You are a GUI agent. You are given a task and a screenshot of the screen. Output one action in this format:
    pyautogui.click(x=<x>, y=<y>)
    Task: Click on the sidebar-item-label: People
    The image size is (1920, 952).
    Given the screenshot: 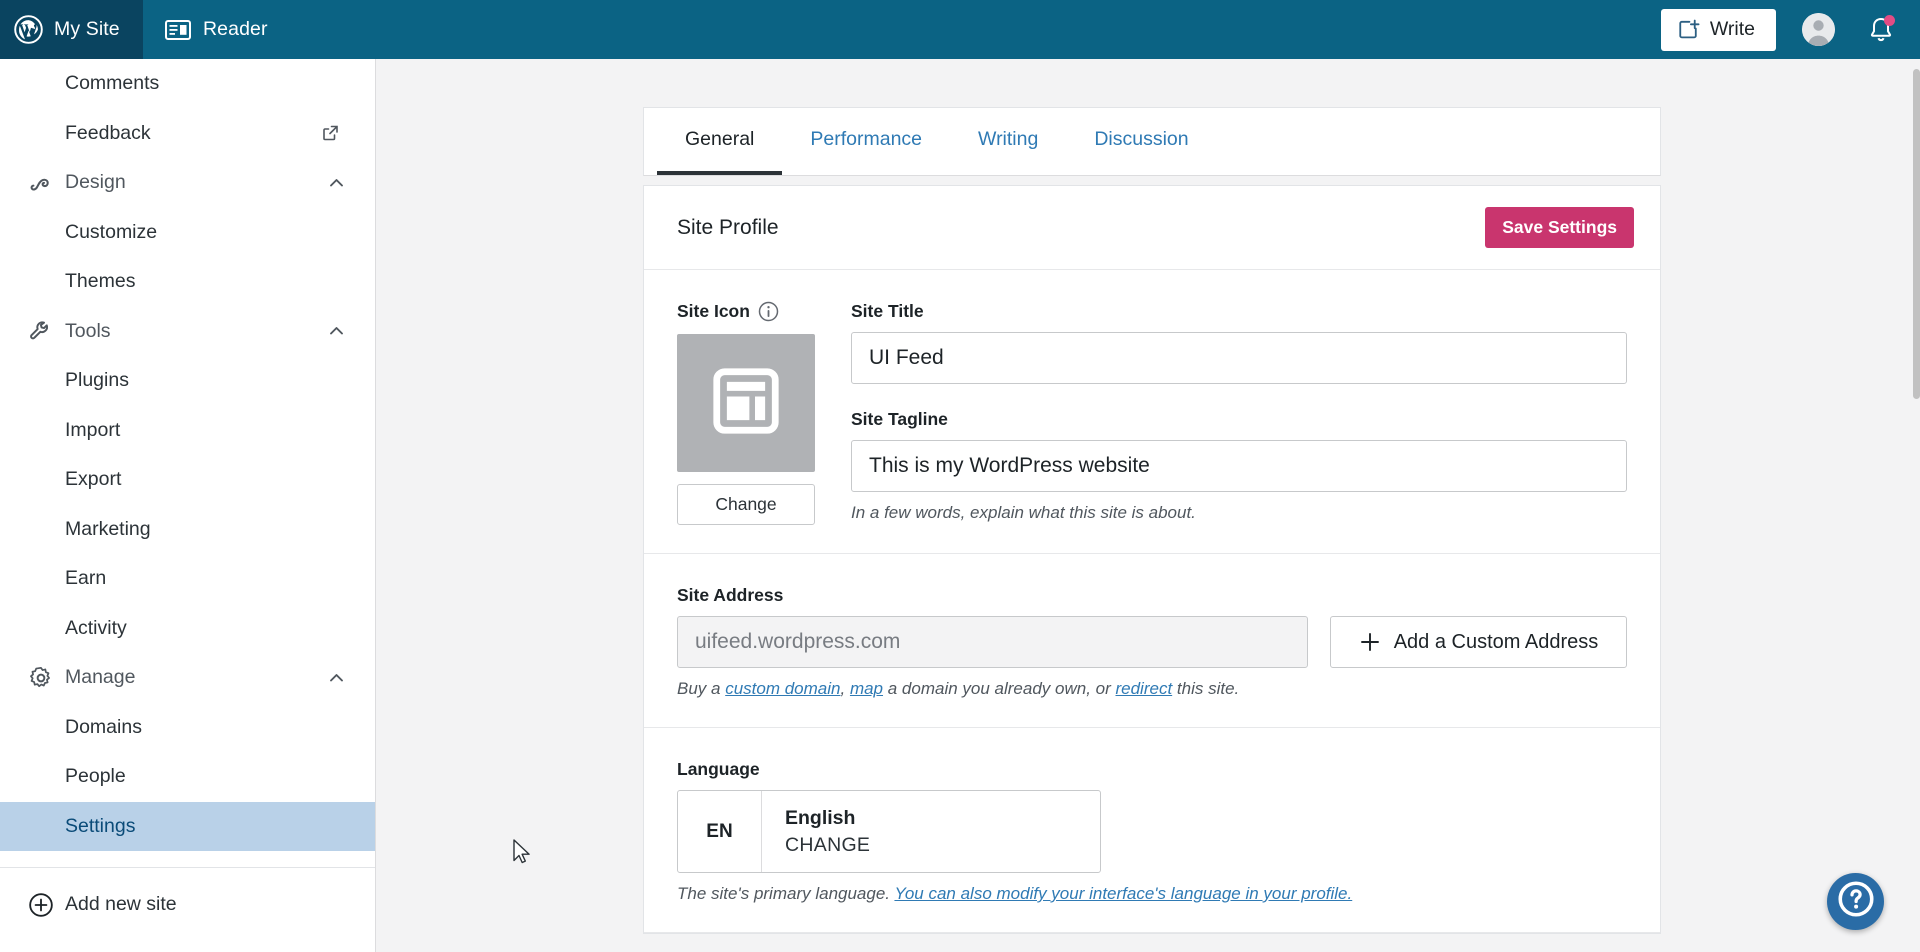 What is the action you would take?
    pyautogui.click(x=95, y=776)
    